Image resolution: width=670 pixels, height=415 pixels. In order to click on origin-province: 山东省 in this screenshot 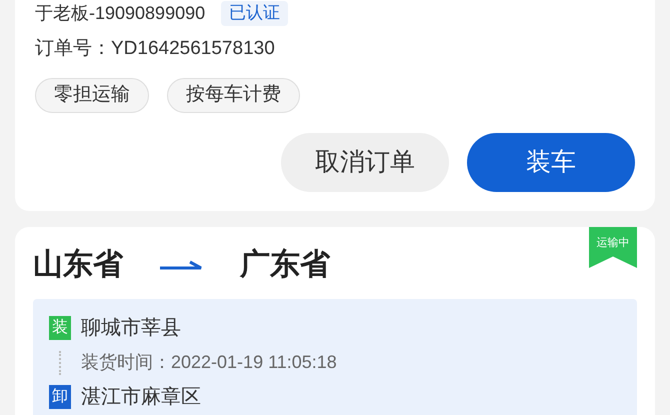, I will do `click(78, 265)`.